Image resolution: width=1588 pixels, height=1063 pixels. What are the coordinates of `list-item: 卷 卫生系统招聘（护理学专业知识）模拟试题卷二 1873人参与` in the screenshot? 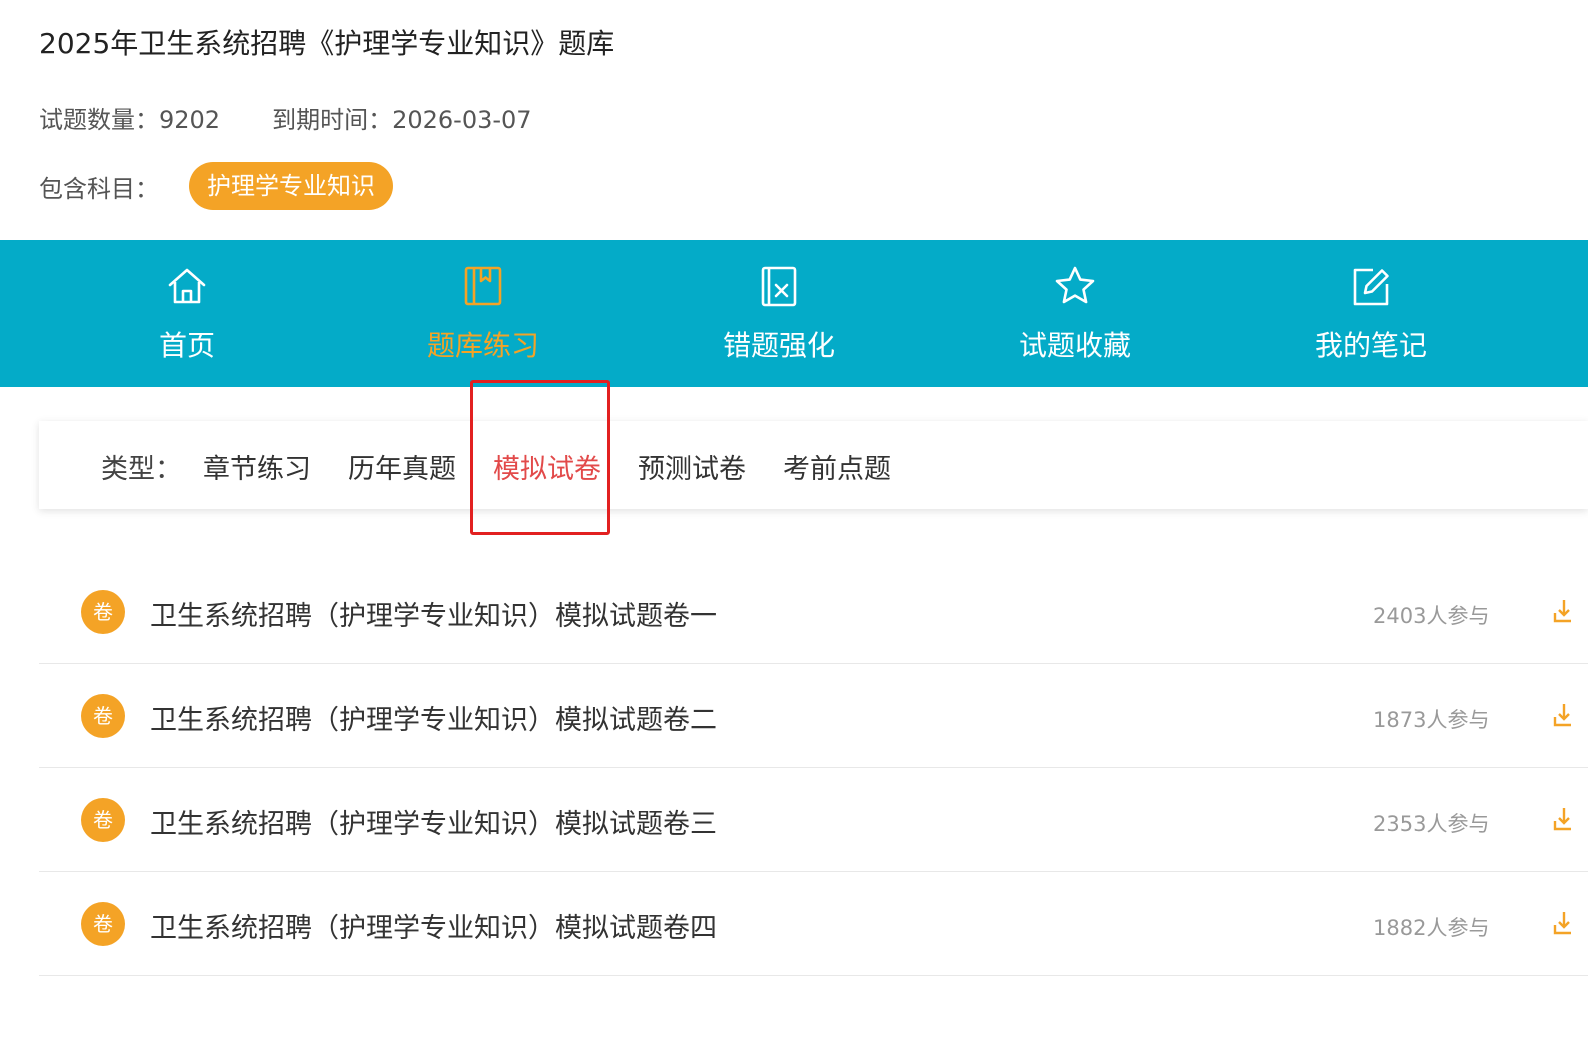 It's located at (813, 716).